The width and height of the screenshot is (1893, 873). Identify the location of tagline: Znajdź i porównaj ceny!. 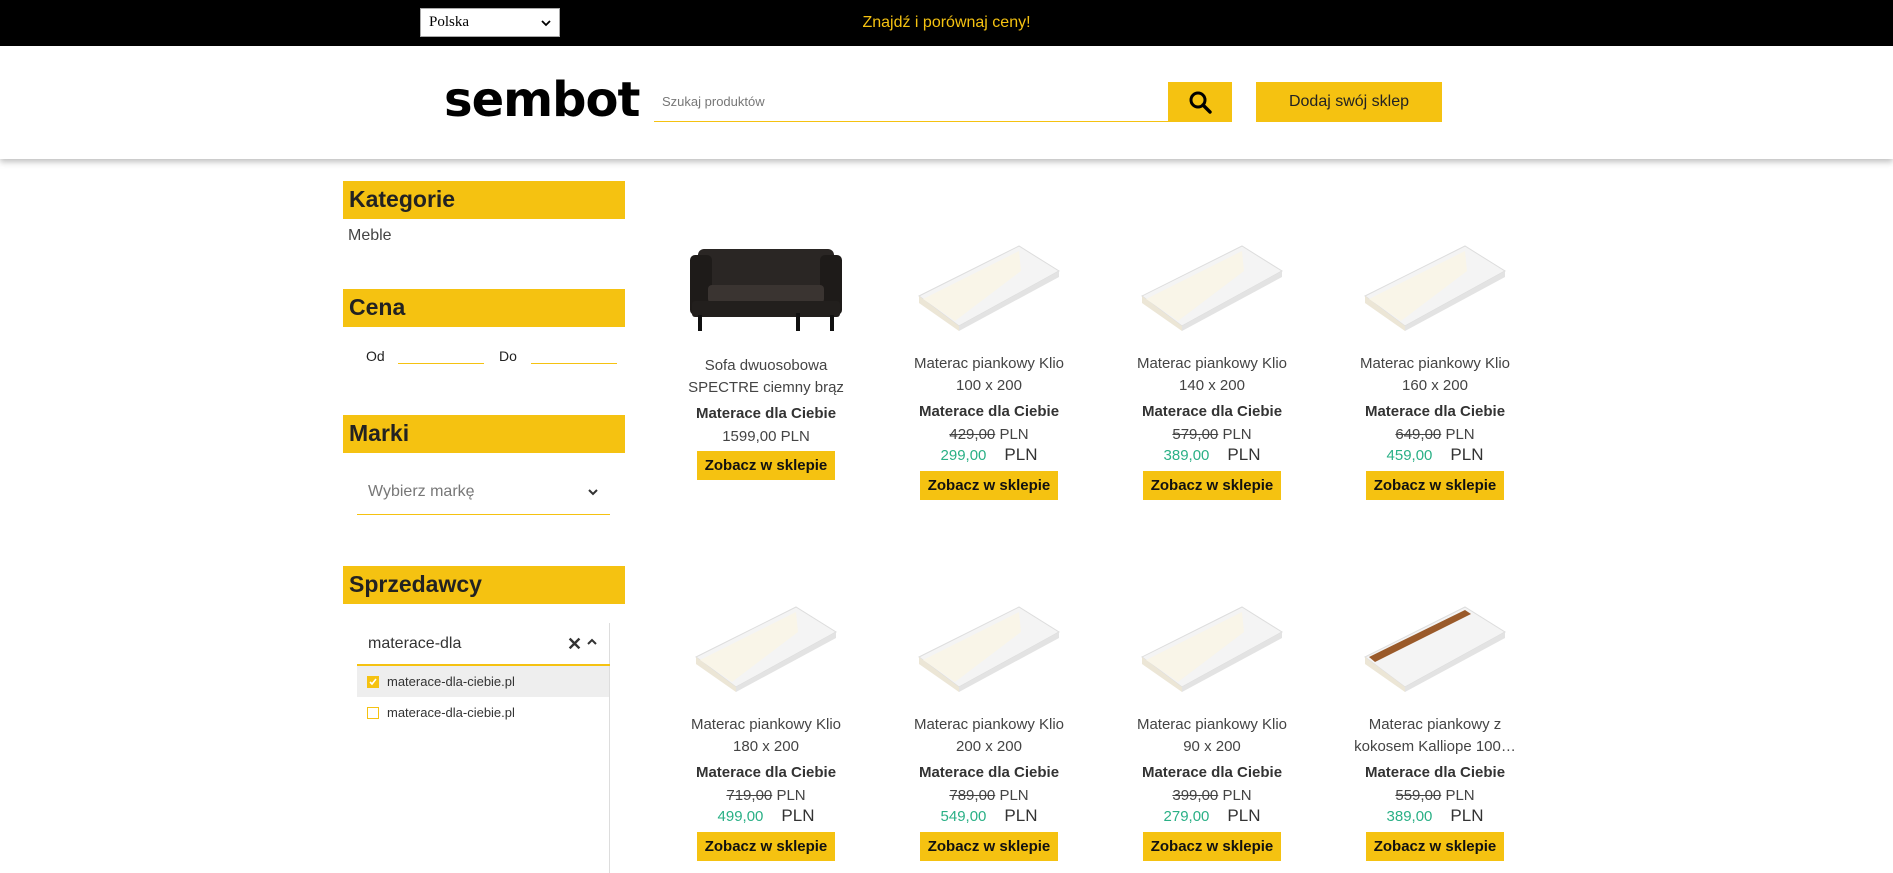
(946, 22).